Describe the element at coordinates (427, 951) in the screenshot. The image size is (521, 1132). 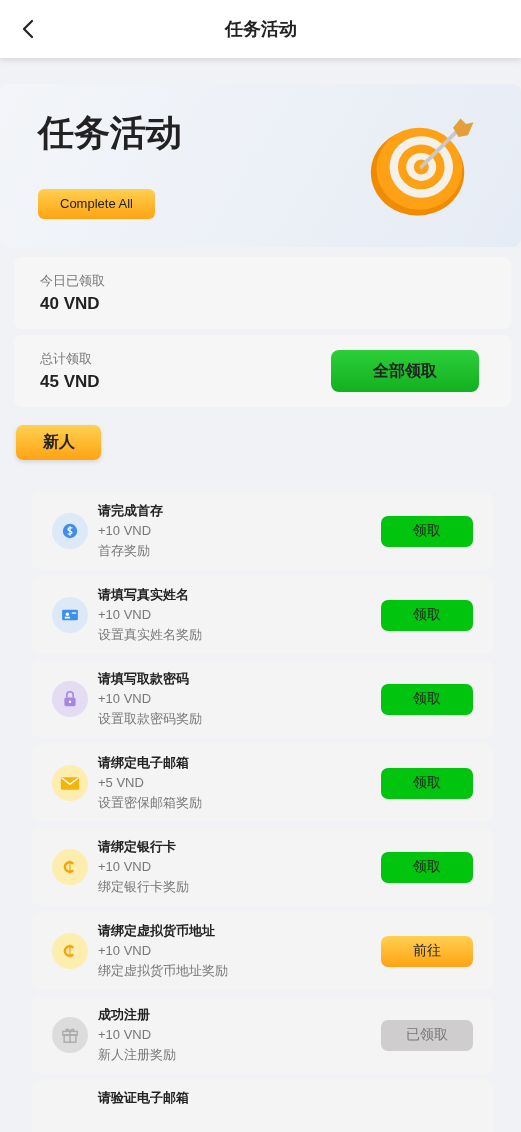
I see `go-button: 前往` at that location.